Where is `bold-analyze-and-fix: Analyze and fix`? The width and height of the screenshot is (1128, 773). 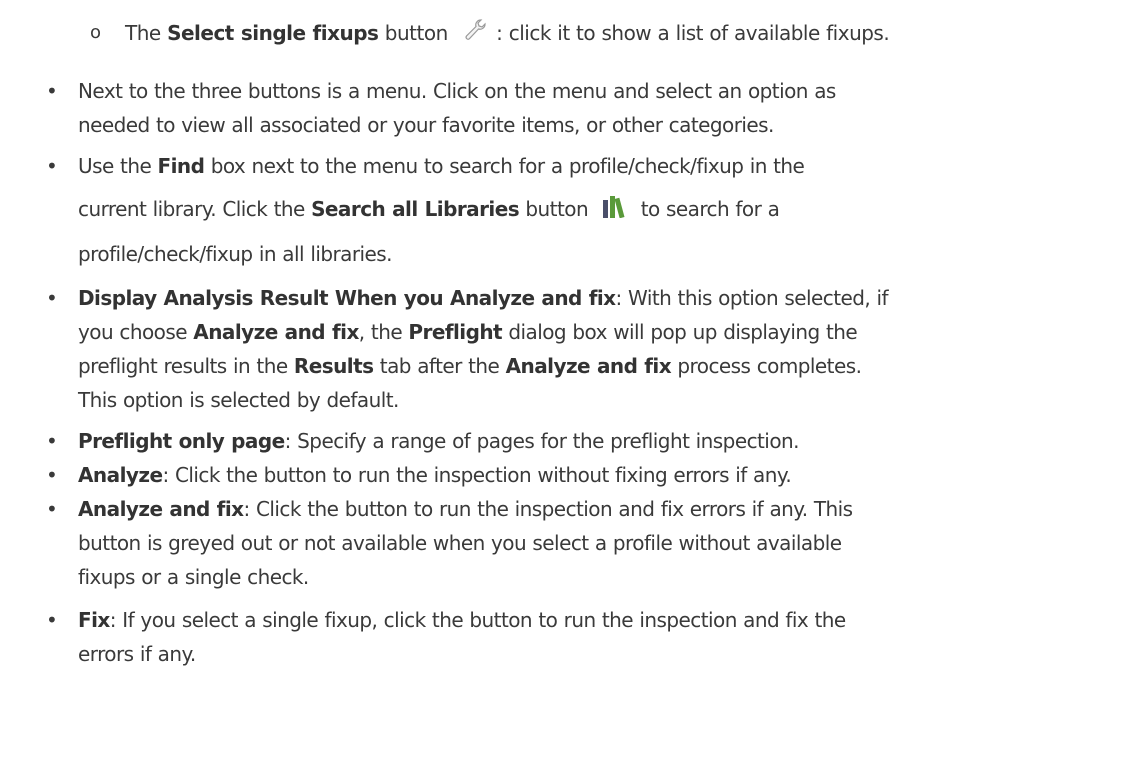
bold-analyze-and-fix: Analyze and fix is located at coordinates (161, 509).